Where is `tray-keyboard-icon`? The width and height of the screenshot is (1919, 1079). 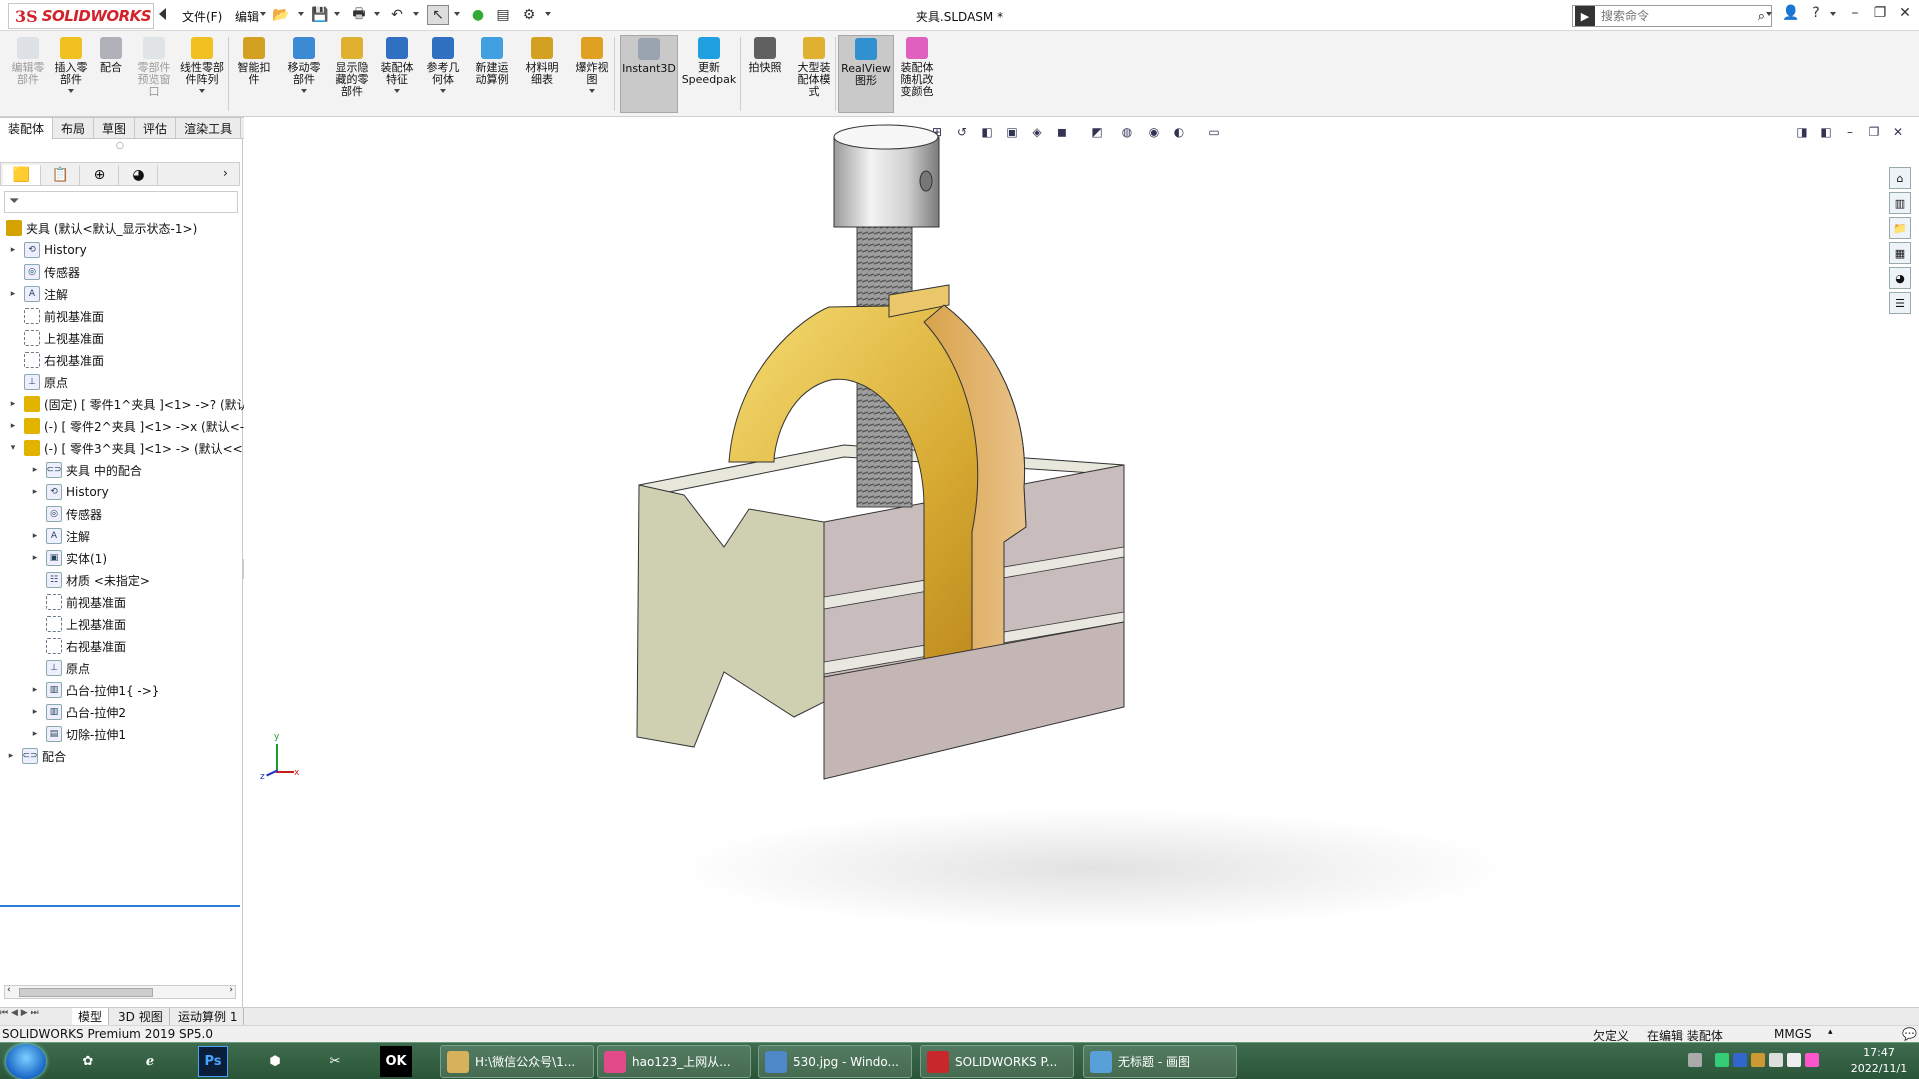 tray-keyboard-icon is located at coordinates (1695, 1060).